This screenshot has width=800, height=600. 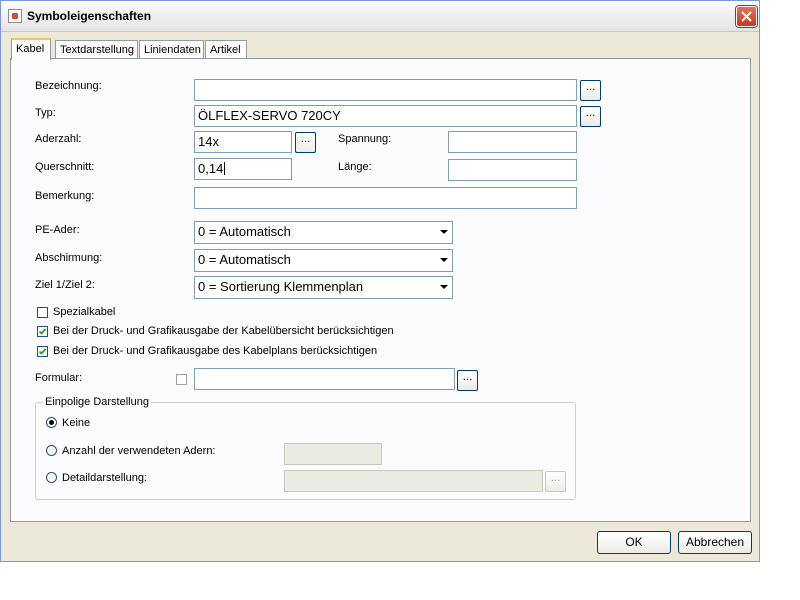 What do you see at coordinates (243, 169) in the screenshot?
I see `querschnitt-input: 0,14` at bounding box center [243, 169].